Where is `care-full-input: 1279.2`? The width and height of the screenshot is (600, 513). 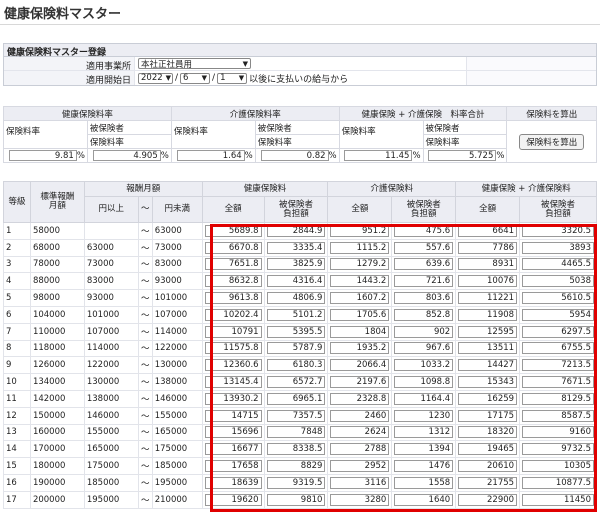 care-full-input: 1279.2 is located at coordinates (360, 264).